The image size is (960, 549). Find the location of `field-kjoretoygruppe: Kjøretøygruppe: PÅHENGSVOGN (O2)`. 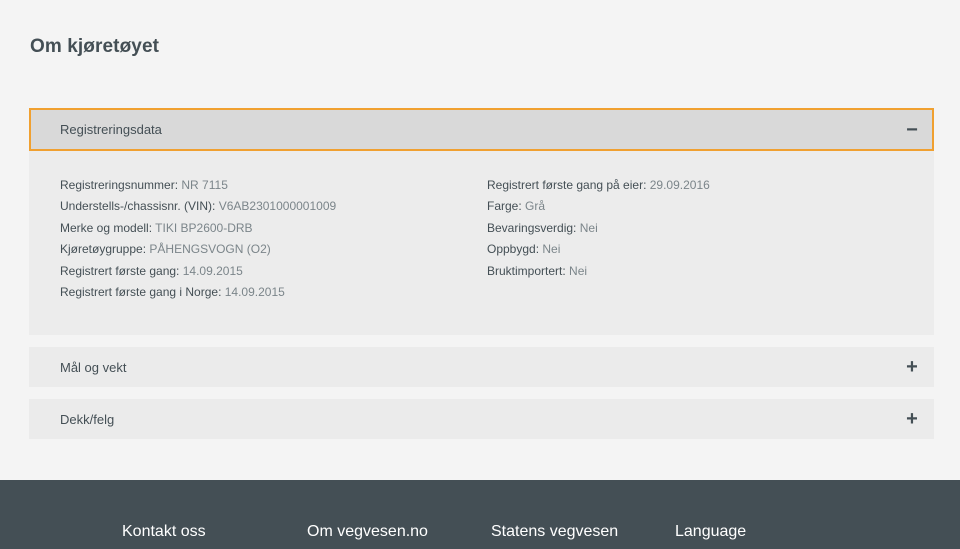

field-kjoretoygruppe: Kjøretøygruppe: PÅHENGSVOGN (O2) is located at coordinates (198, 249).